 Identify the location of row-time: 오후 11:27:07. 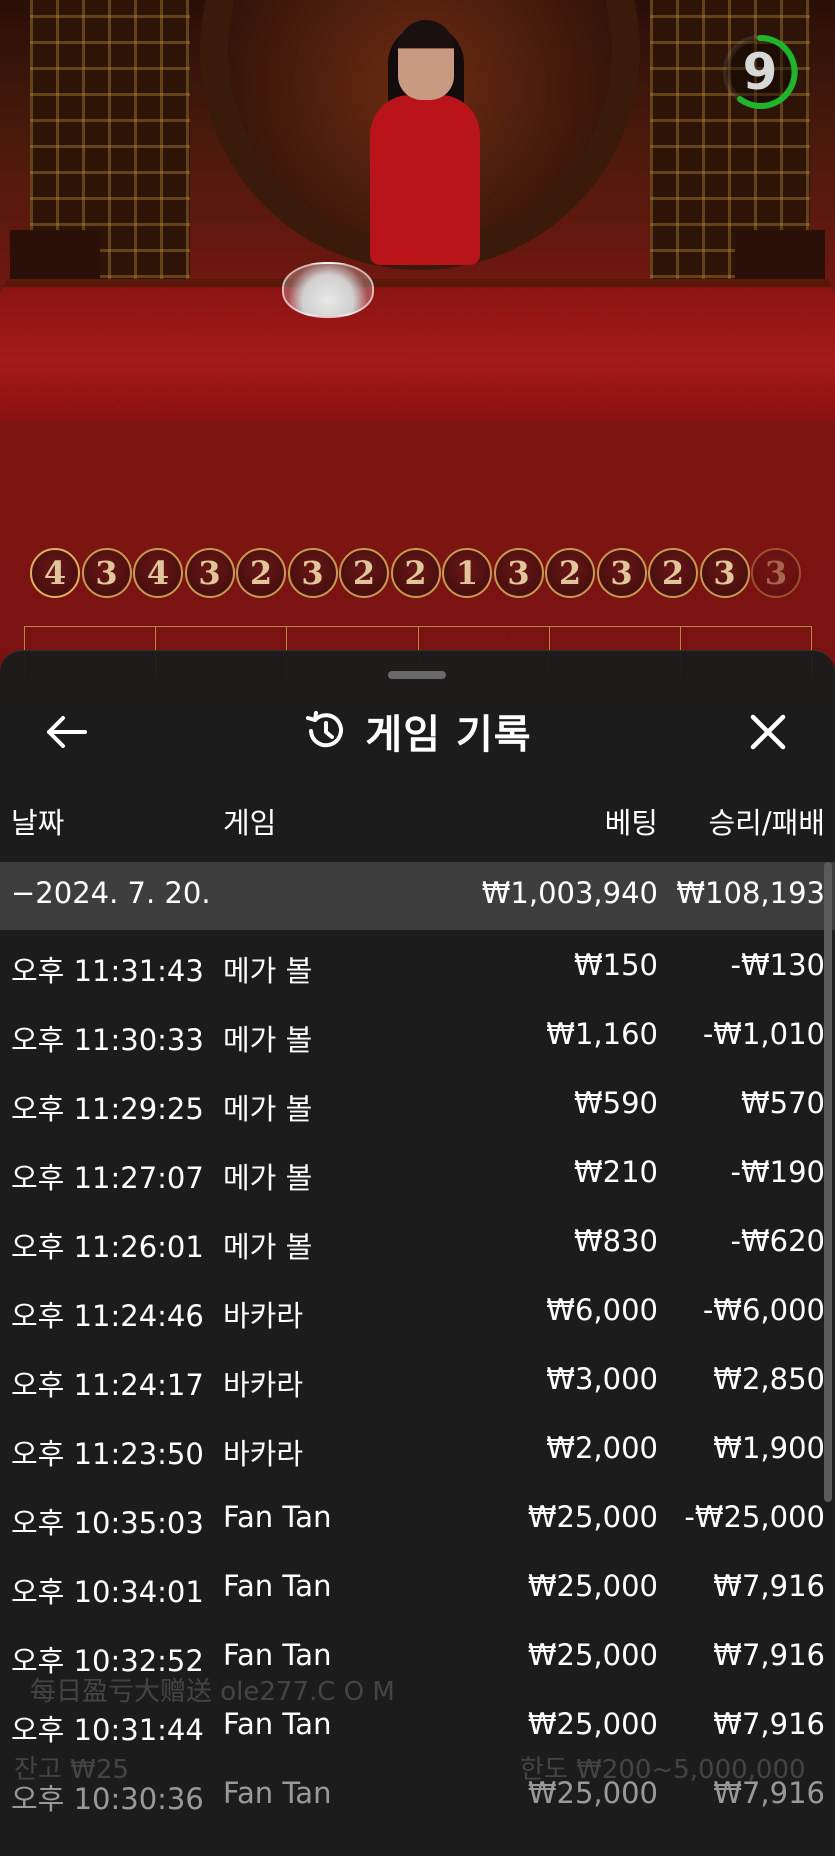
(107, 1176).